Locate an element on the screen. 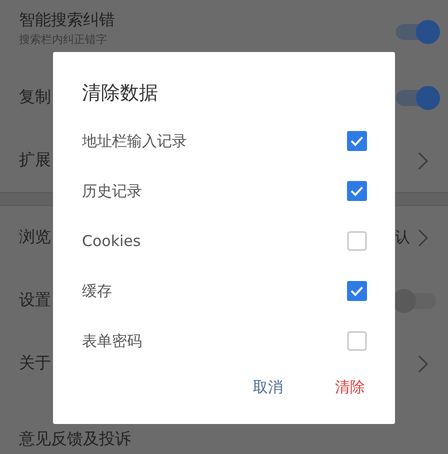 The height and width of the screenshot is (454, 448). setting-label: 智能搜索纠错 is located at coordinates (67, 20).